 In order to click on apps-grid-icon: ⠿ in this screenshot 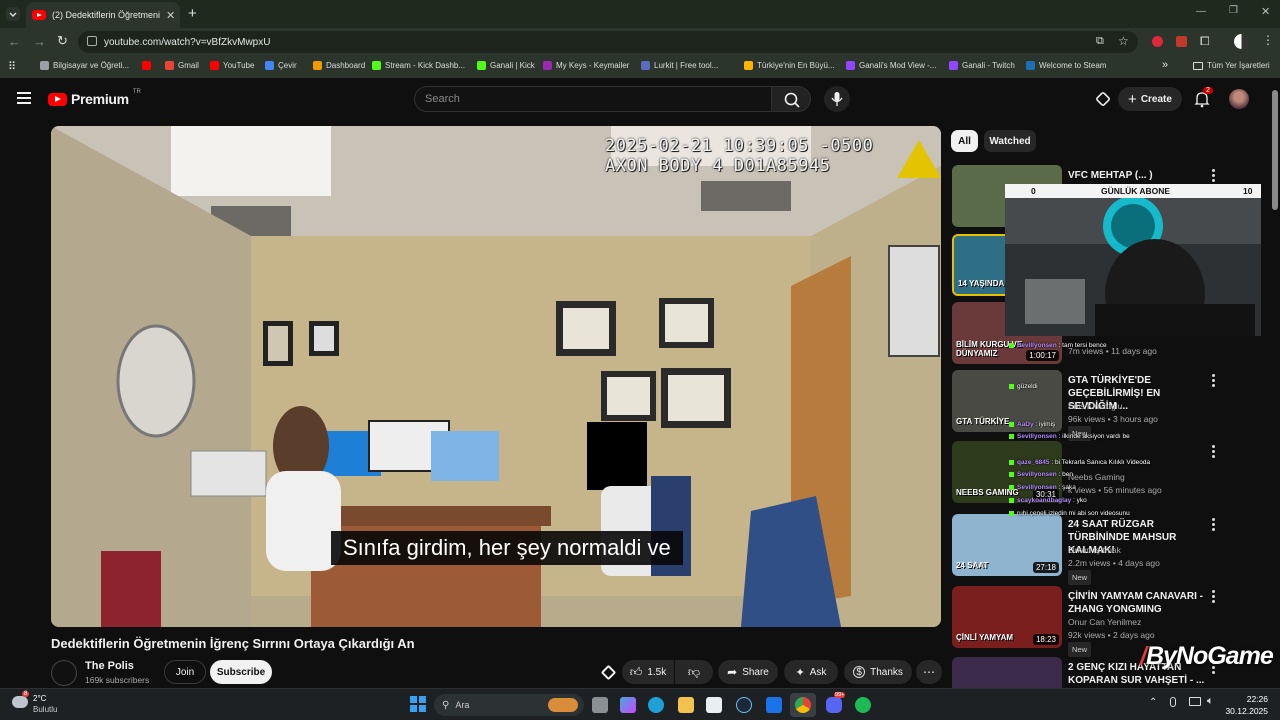, I will do `click(12, 66)`.